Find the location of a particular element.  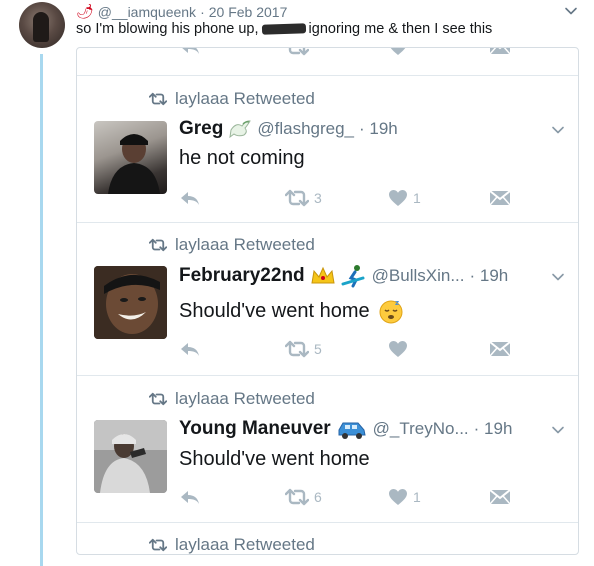

like-button is located at coordinates (400, 349).